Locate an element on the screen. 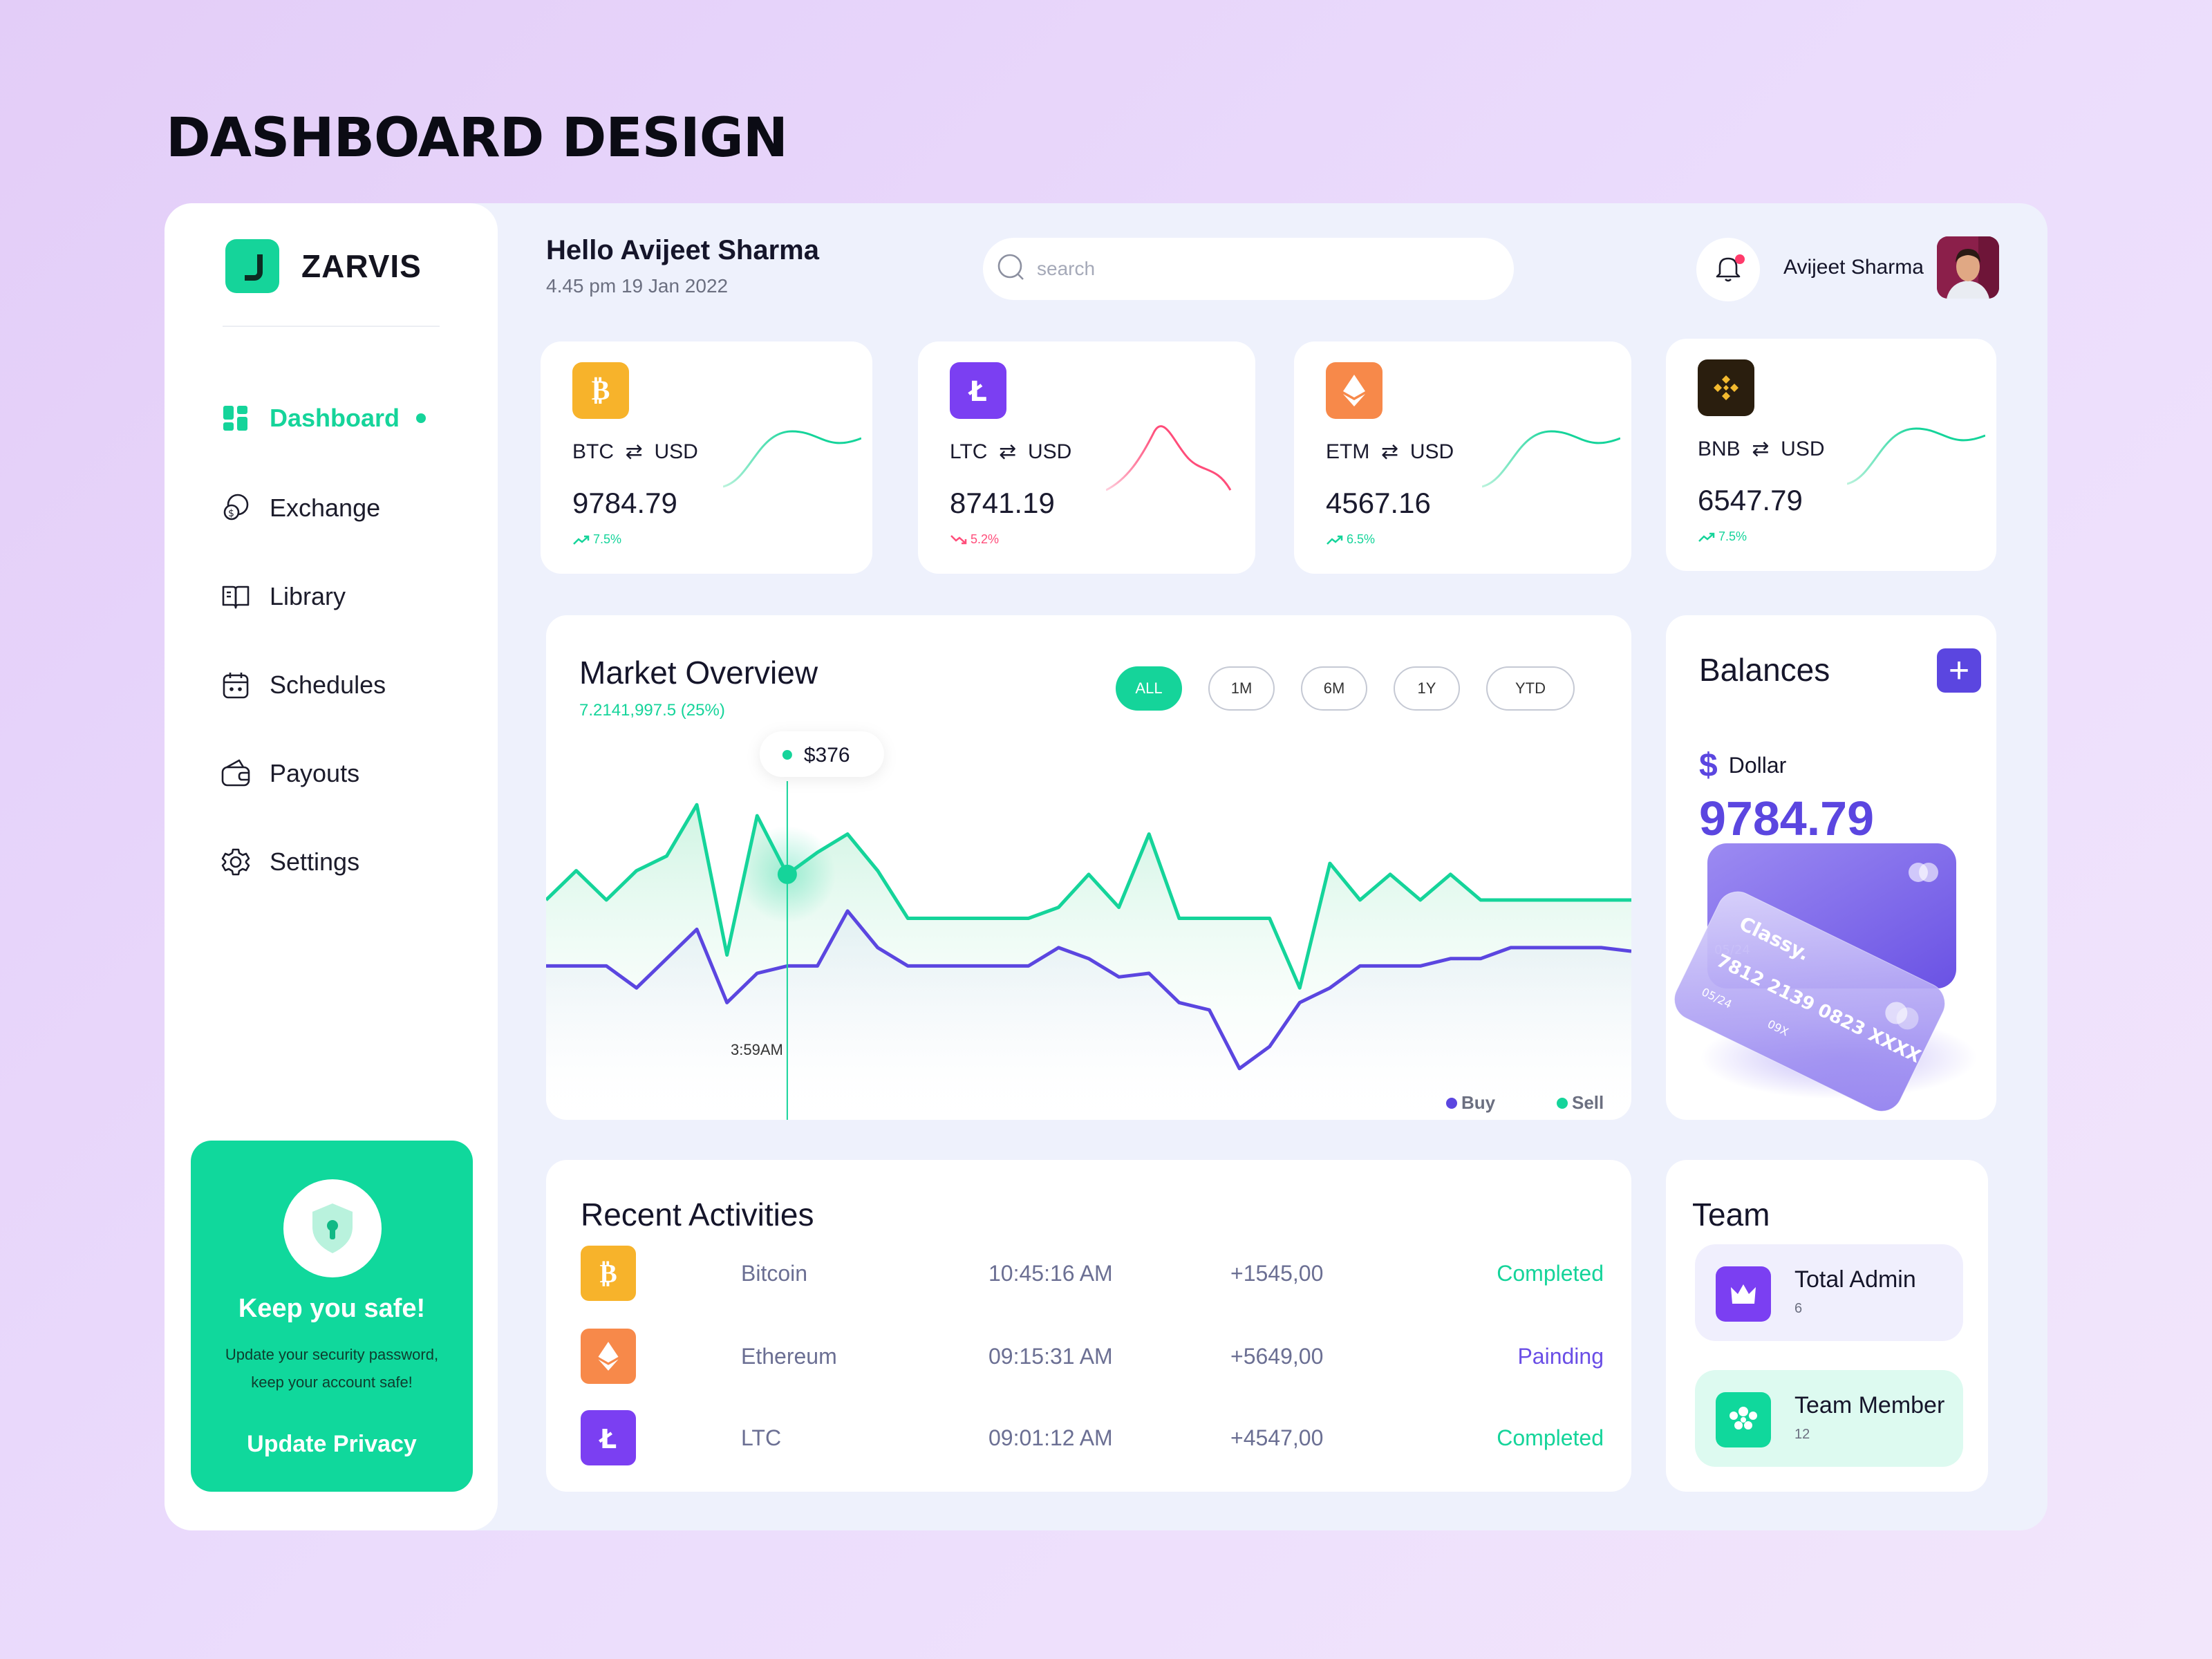 The width and height of the screenshot is (2212, 1659). notification-button is located at coordinates (1728, 269).